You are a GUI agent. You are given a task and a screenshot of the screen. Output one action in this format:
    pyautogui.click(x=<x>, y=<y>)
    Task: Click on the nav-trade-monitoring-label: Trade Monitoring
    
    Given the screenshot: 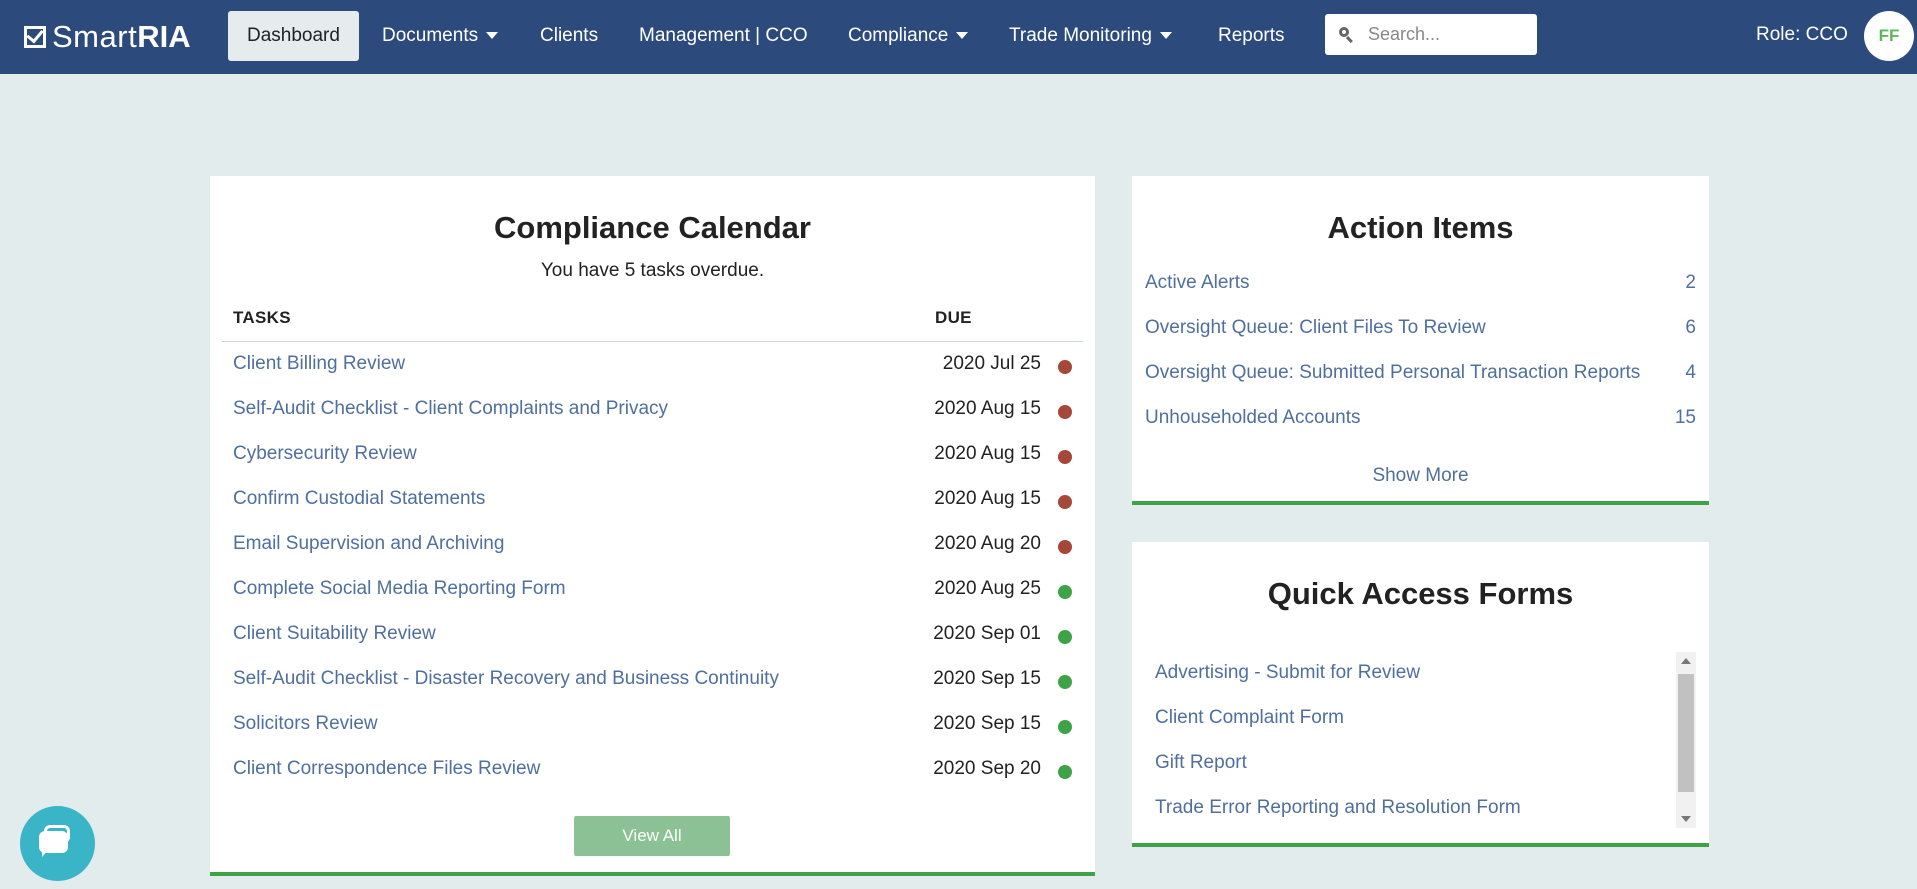 What is the action you would take?
    pyautogui.click(x=1080, y=35)
    